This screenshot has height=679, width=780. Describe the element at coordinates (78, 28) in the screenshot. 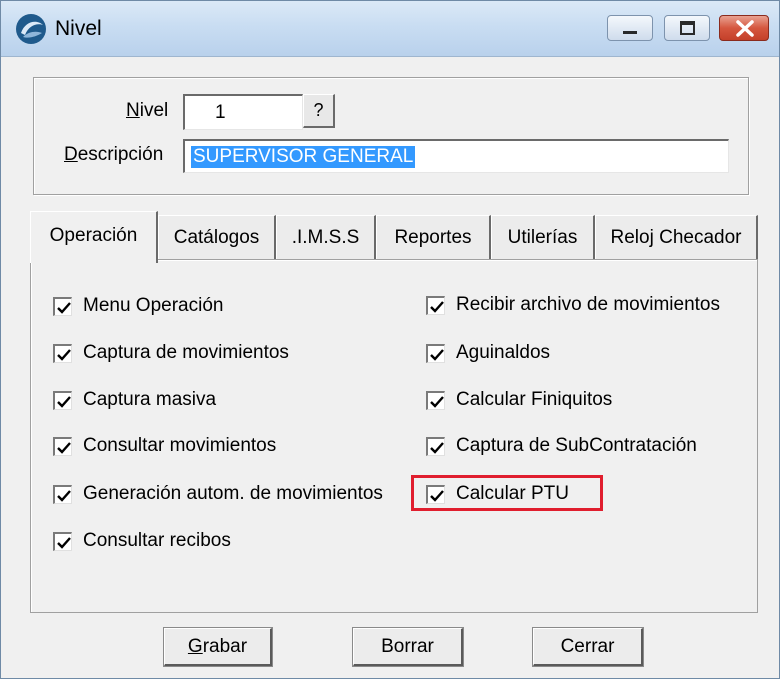

I see `window-title: Nivel` at that location.